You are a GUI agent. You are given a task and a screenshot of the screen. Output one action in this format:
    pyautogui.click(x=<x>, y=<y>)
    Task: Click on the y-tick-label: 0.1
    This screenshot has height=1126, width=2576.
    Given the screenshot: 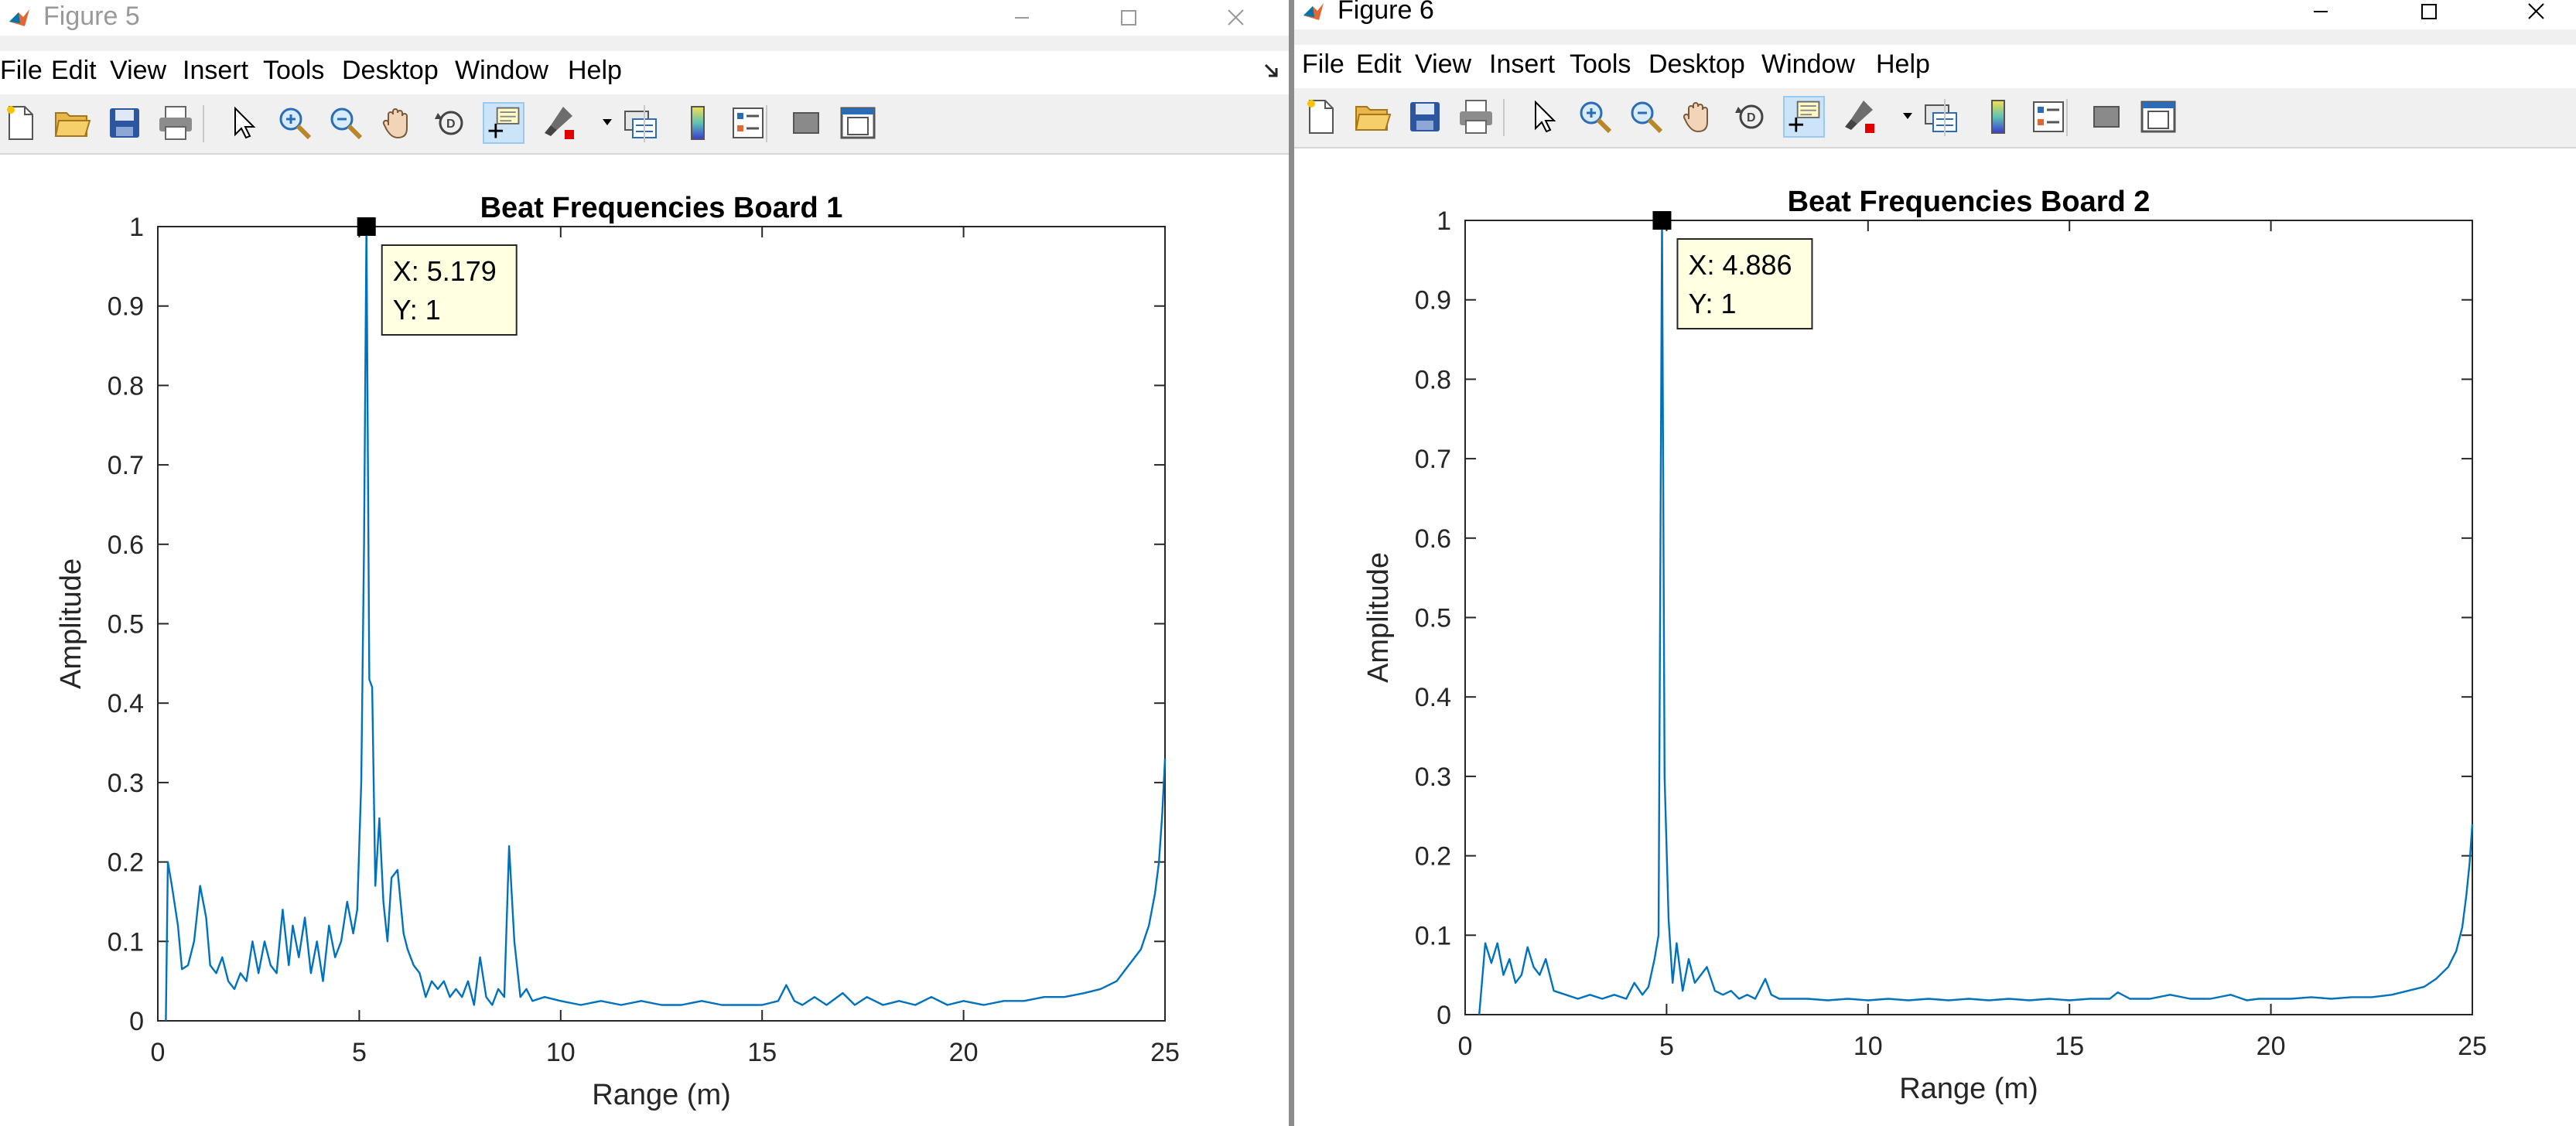 What is the action you would take?
    pyautogui.click(x=1433, y=935)
    